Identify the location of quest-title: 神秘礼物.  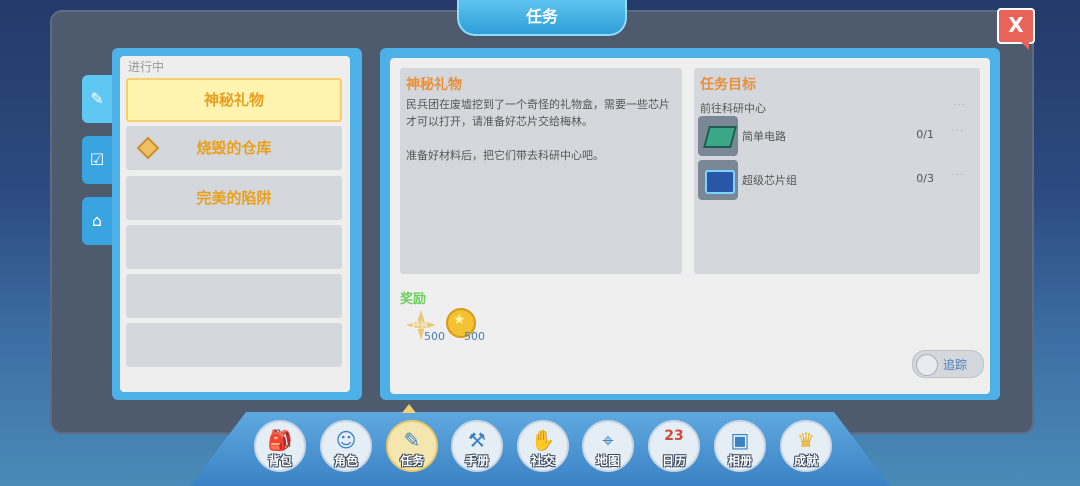
(434, 85).